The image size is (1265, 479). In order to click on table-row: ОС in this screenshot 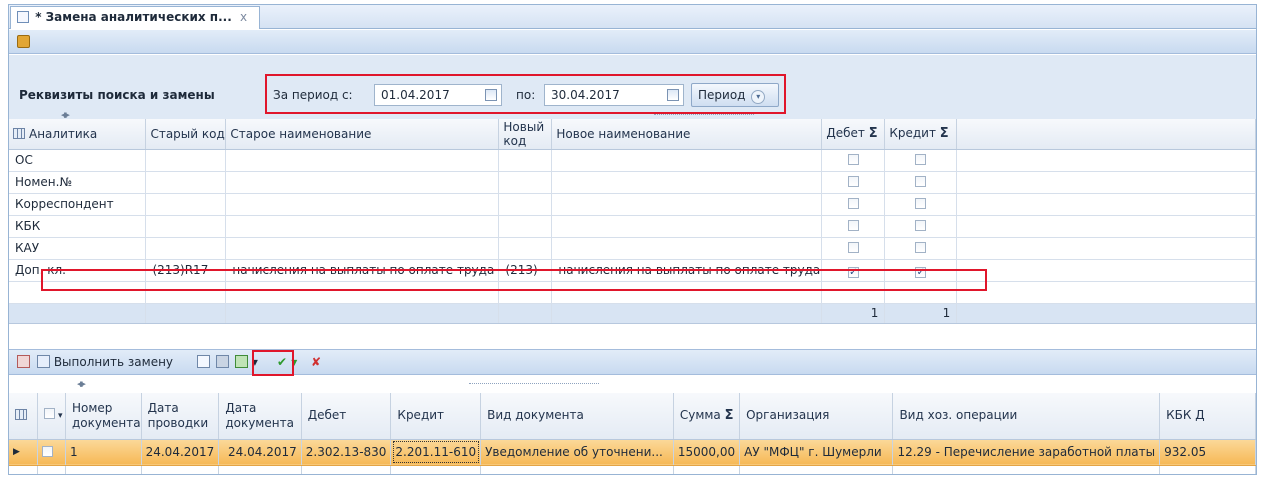, I will do `click(632, 160)`.